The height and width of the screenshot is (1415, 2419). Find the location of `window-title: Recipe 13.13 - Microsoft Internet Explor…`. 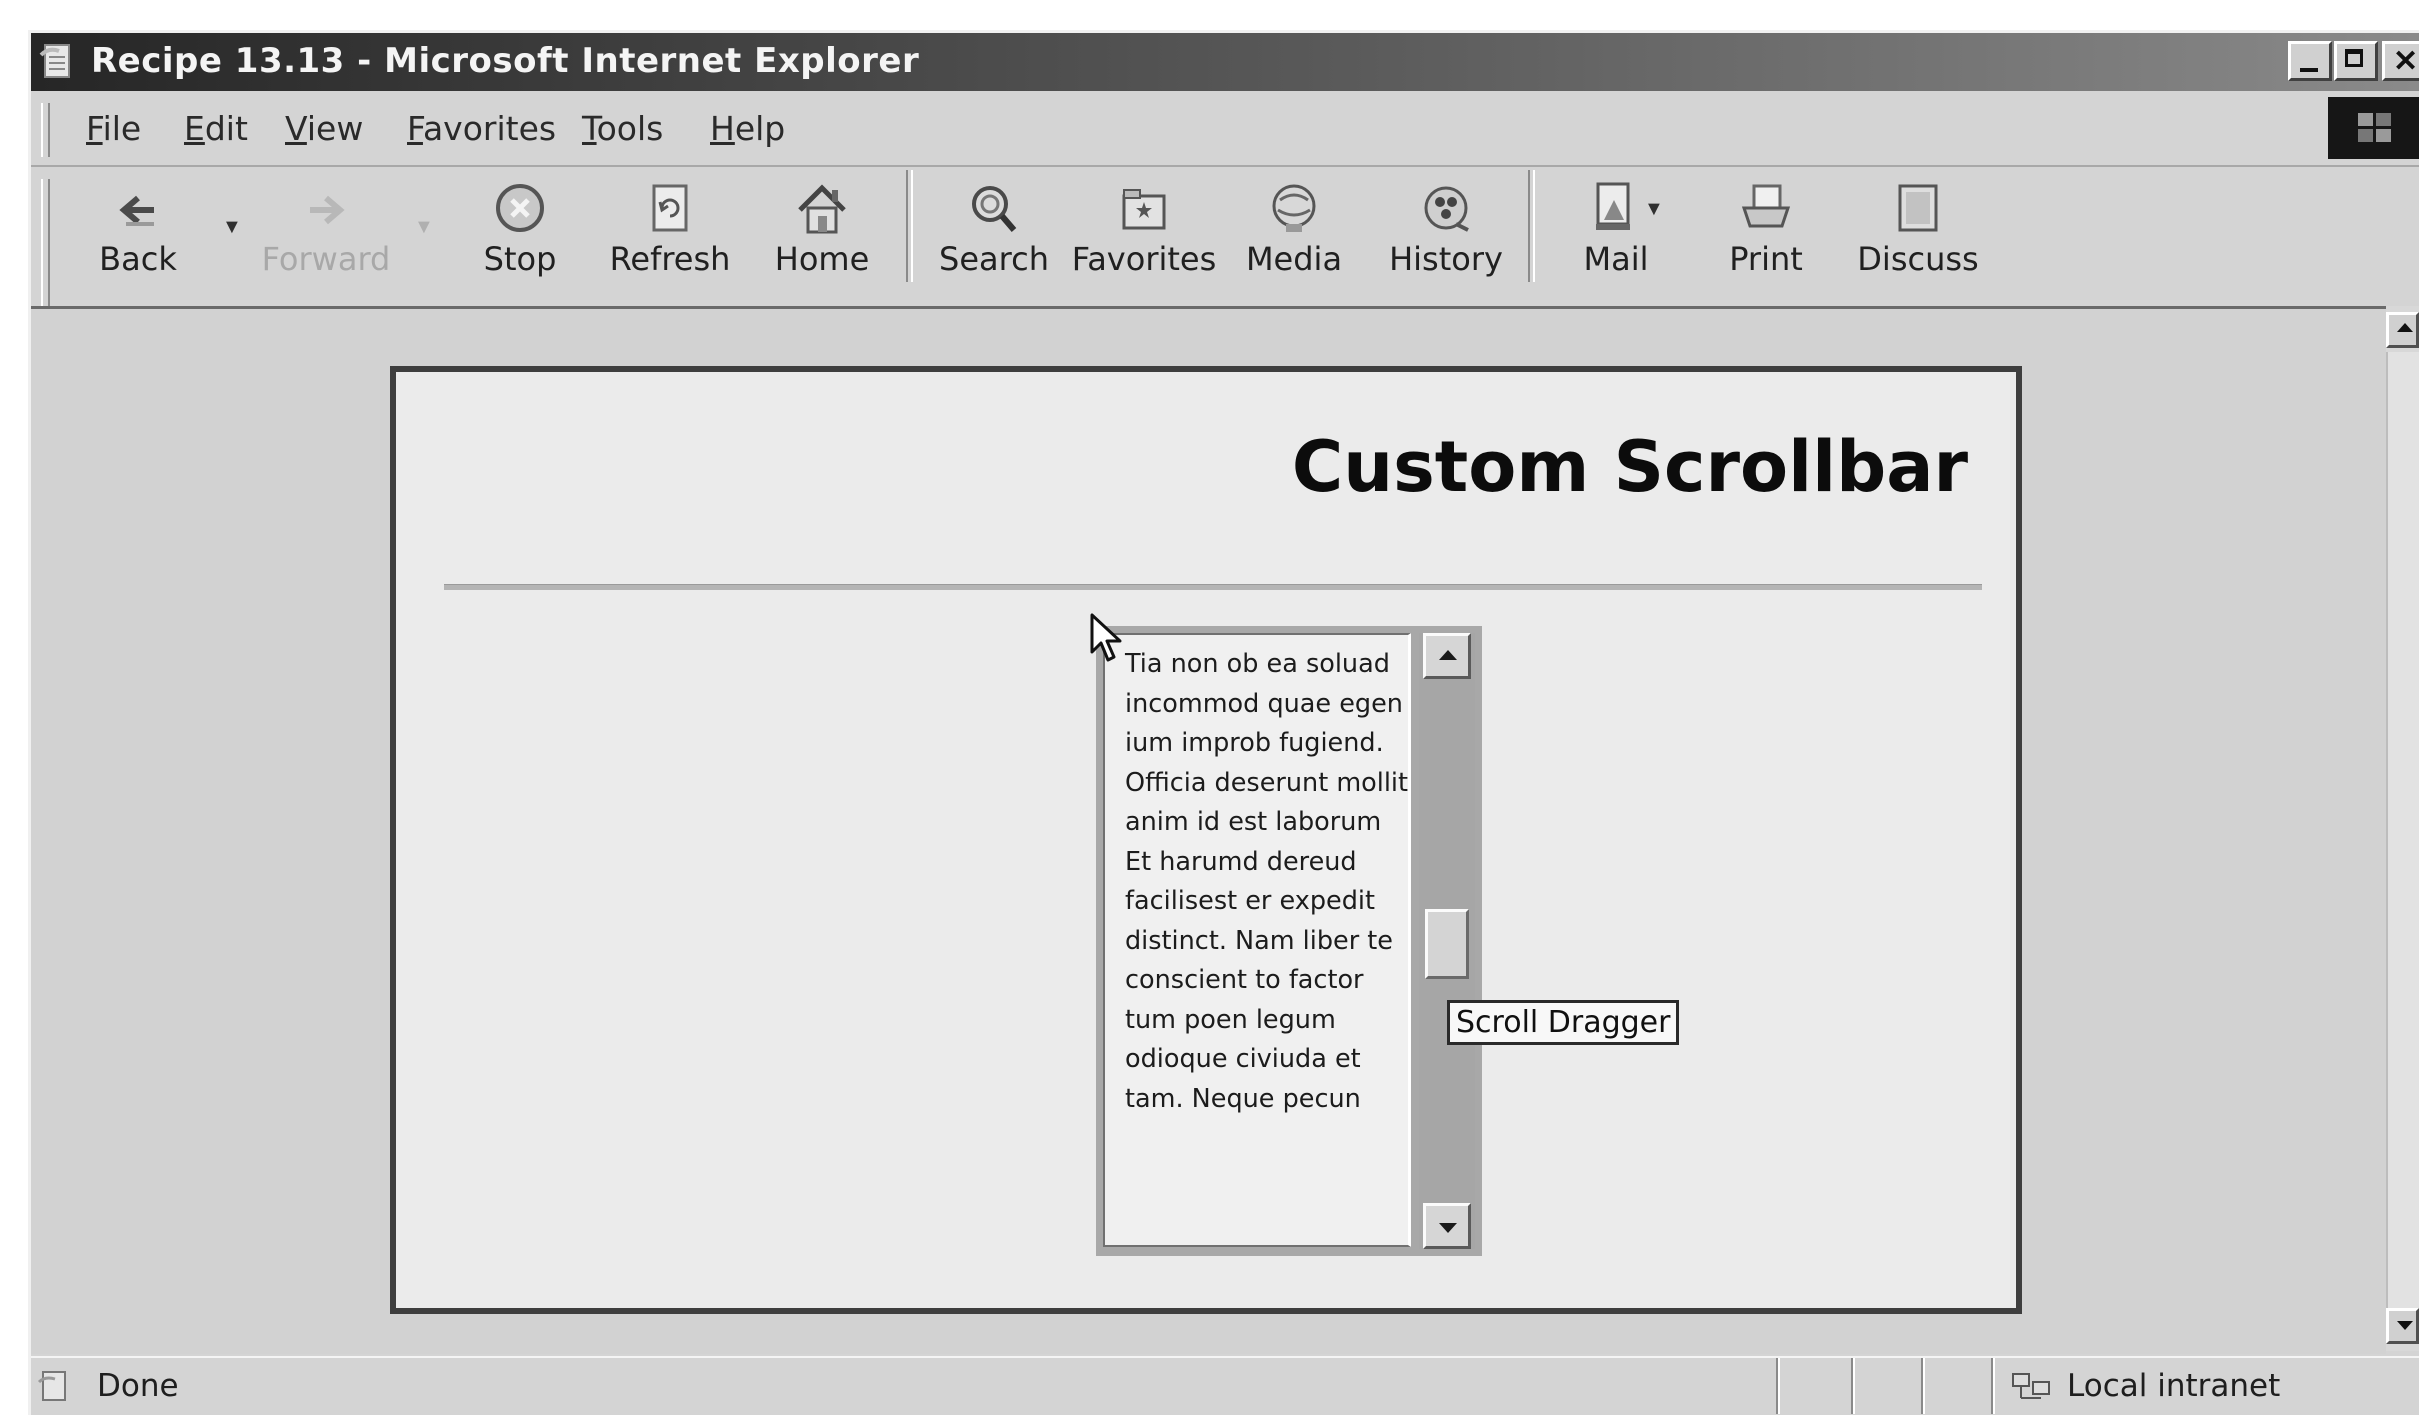

window-title: Recipe 13.13 - Microsoft Internet Explor… is located at coordinates (505, 61).